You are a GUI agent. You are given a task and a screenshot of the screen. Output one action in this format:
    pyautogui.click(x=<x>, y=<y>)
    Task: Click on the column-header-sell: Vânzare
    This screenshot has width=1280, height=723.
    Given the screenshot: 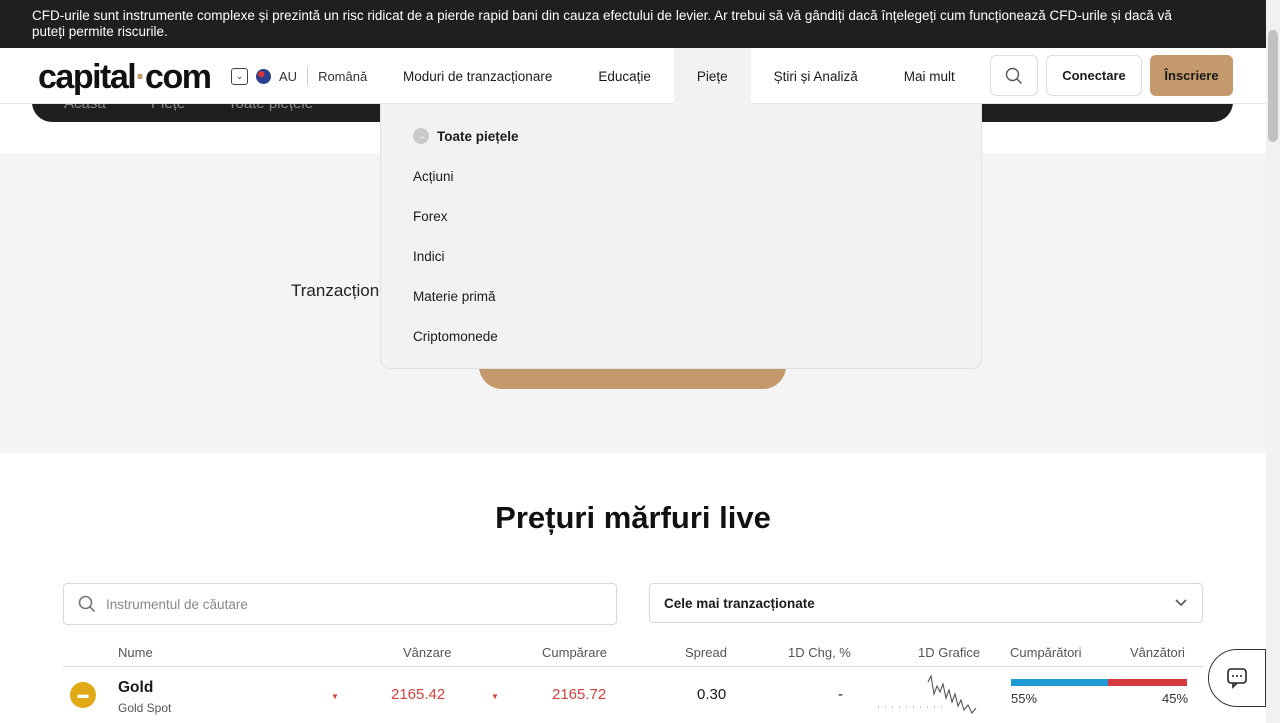 What is the action you would take?
    pyautogui.click(x=427, y=652)
    